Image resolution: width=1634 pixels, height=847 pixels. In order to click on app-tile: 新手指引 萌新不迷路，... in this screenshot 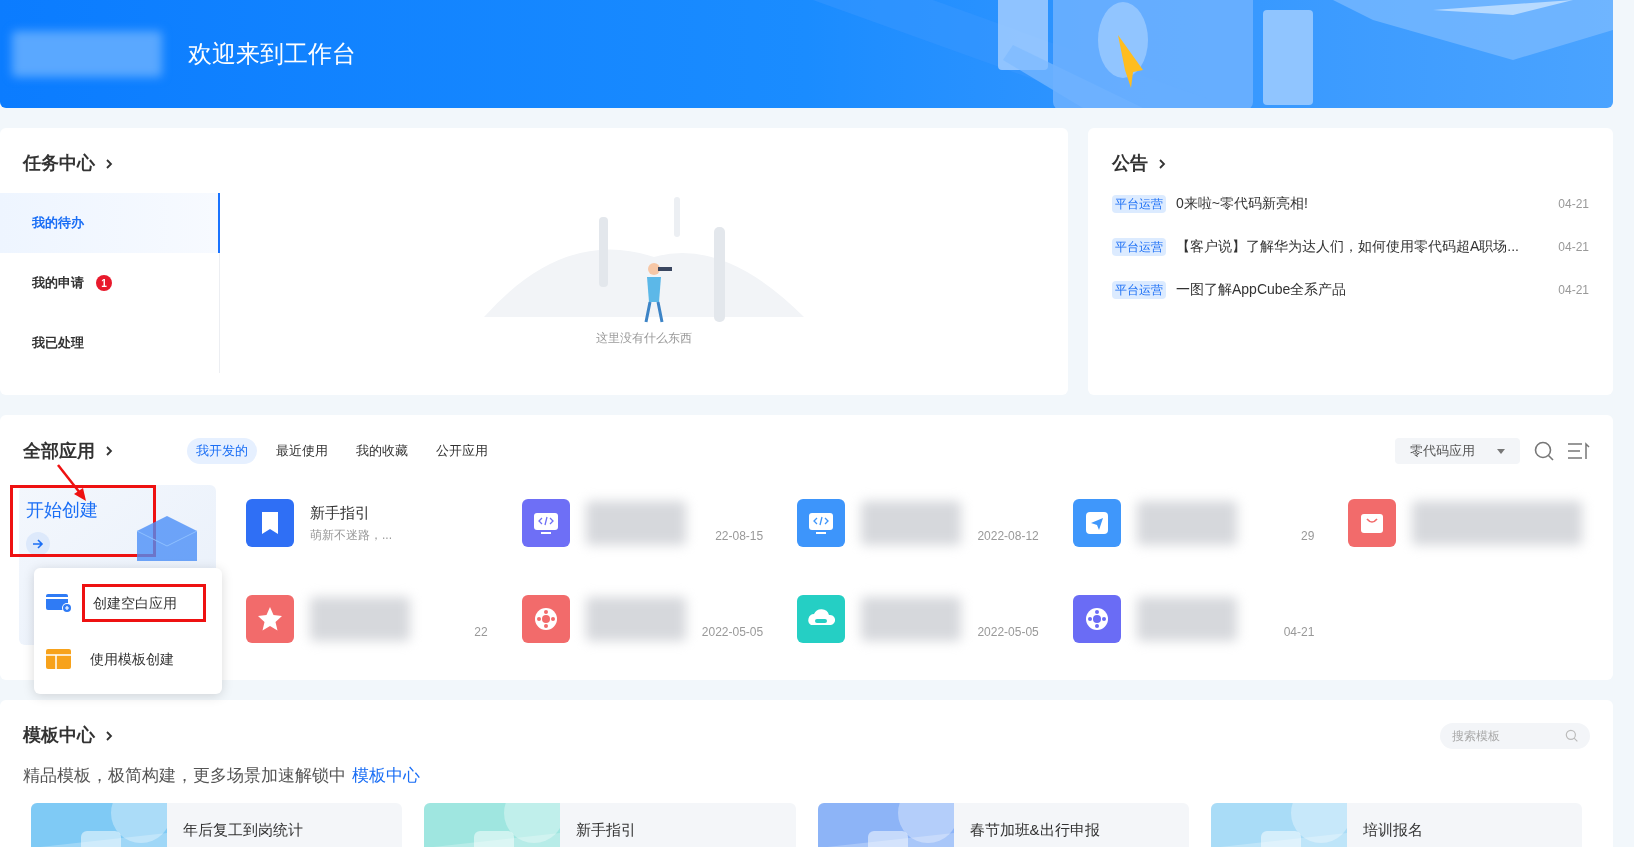, I will do `click(367, 523)`.